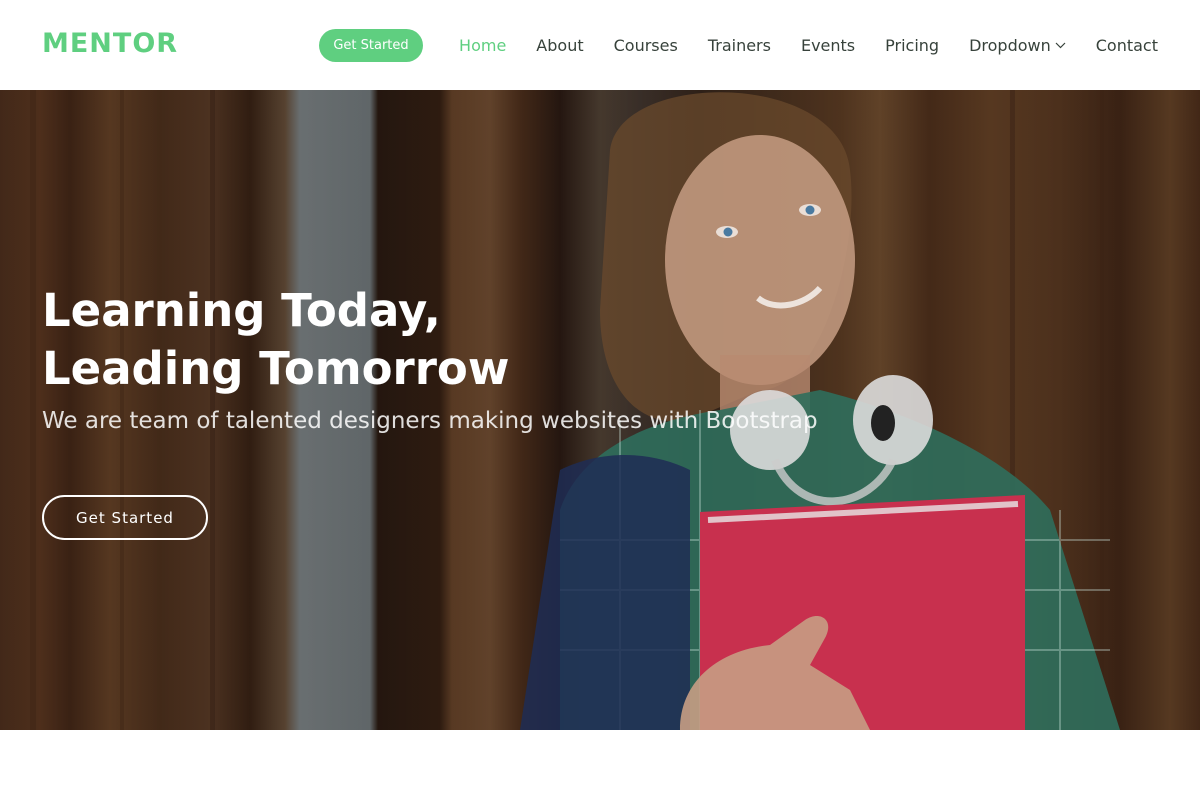 The height and width of the screenshot is (800, 1200). I want to click on hero-get-started-button: Get Started, so click(125, 517).